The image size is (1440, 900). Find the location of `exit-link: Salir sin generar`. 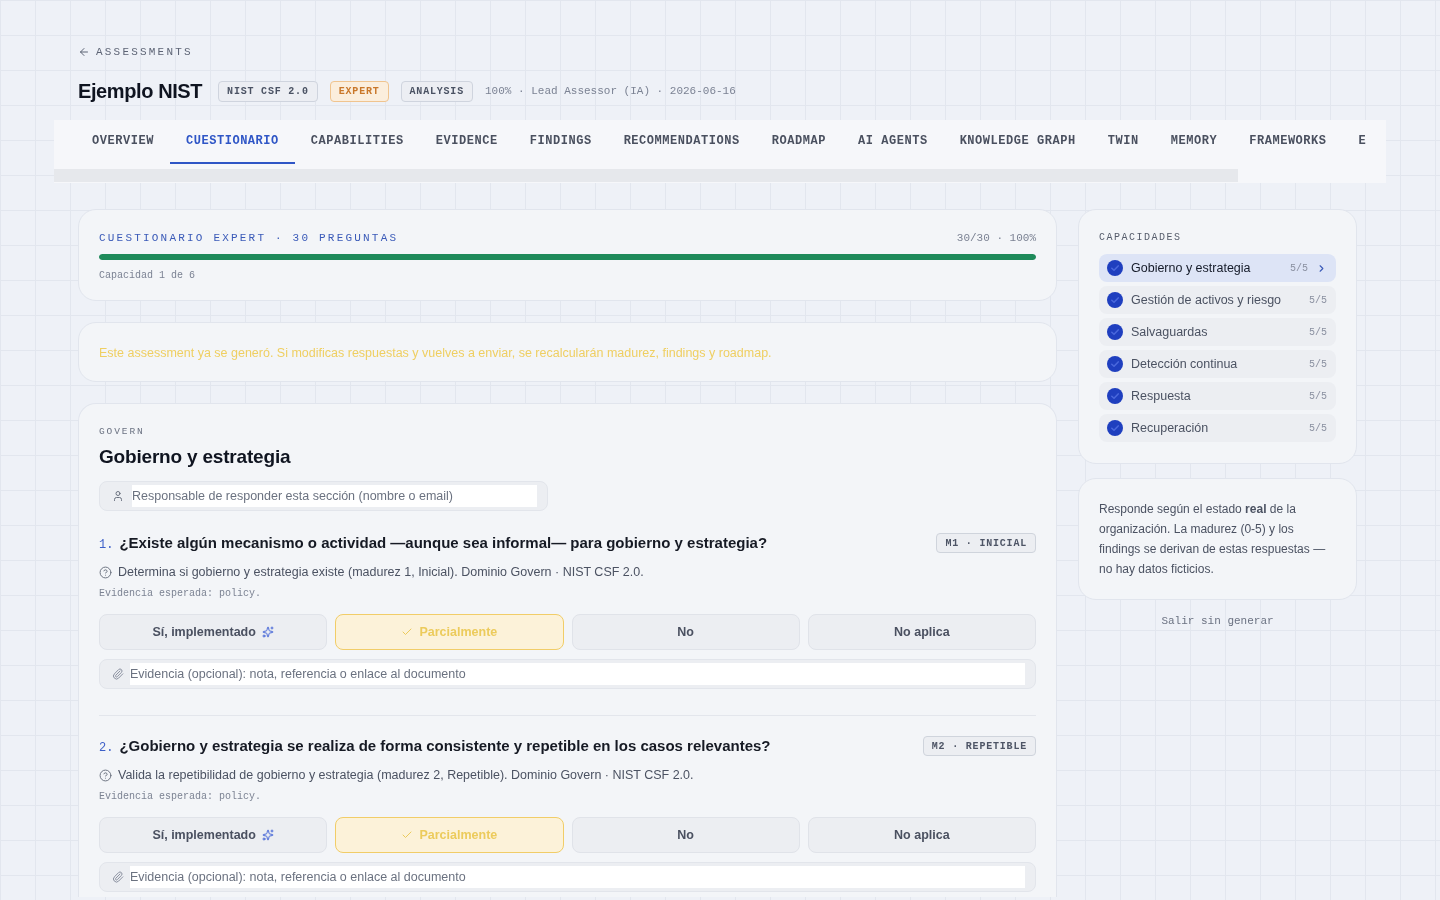

exit-link: Salir sin generar is located at coordinates (1217, 621).